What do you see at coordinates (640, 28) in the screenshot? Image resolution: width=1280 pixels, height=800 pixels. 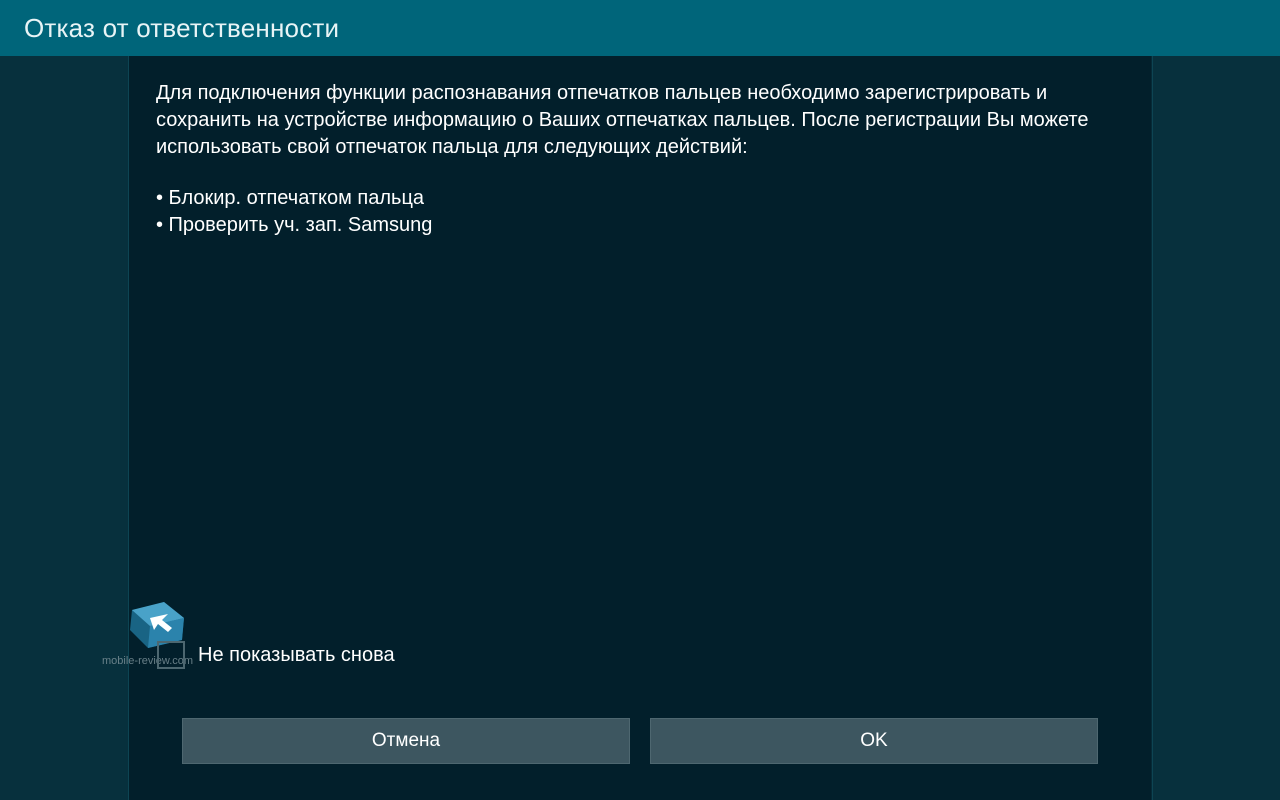 I see `title-bar: Отказ от ответственности` at bounding box center [640, 28].